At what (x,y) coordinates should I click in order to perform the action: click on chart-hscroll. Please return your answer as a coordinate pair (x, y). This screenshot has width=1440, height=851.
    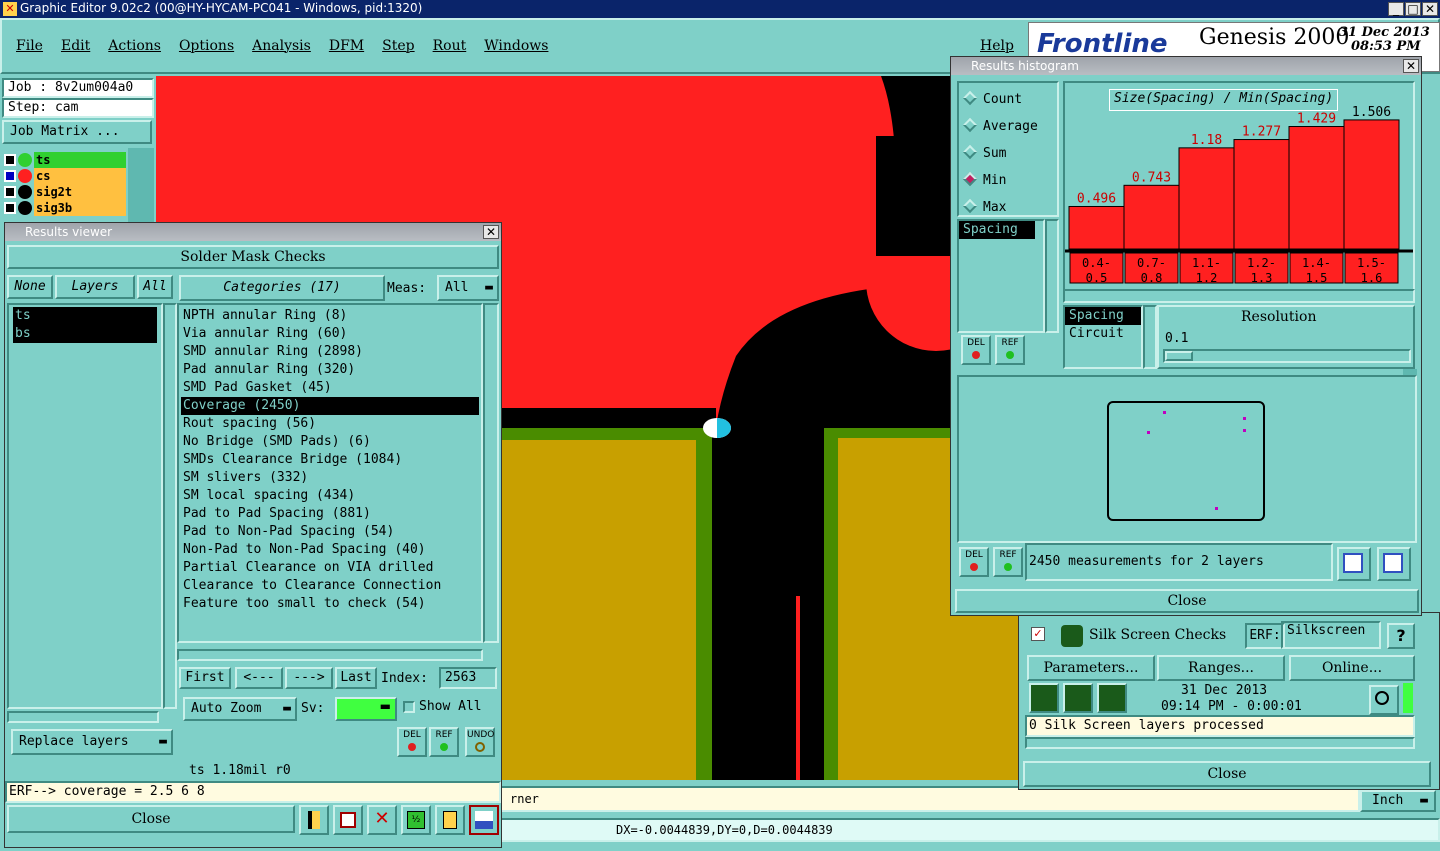
    Looking at the image, I should click on (1239, 296).